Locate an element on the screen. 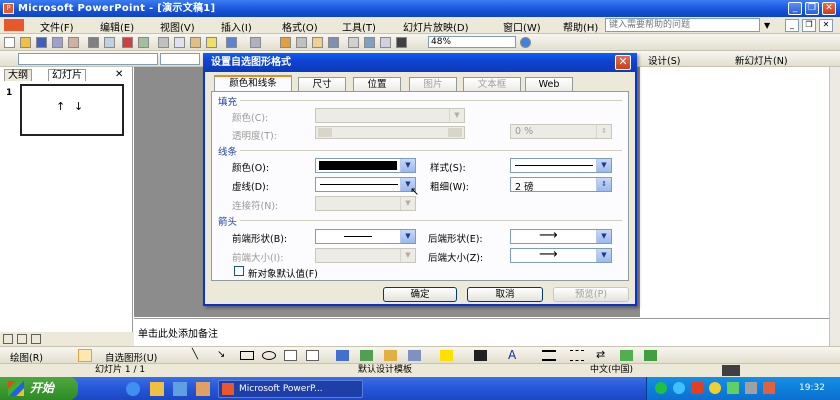 The image size is (840, 400). font-name-select is located at coordinates (88, 59).